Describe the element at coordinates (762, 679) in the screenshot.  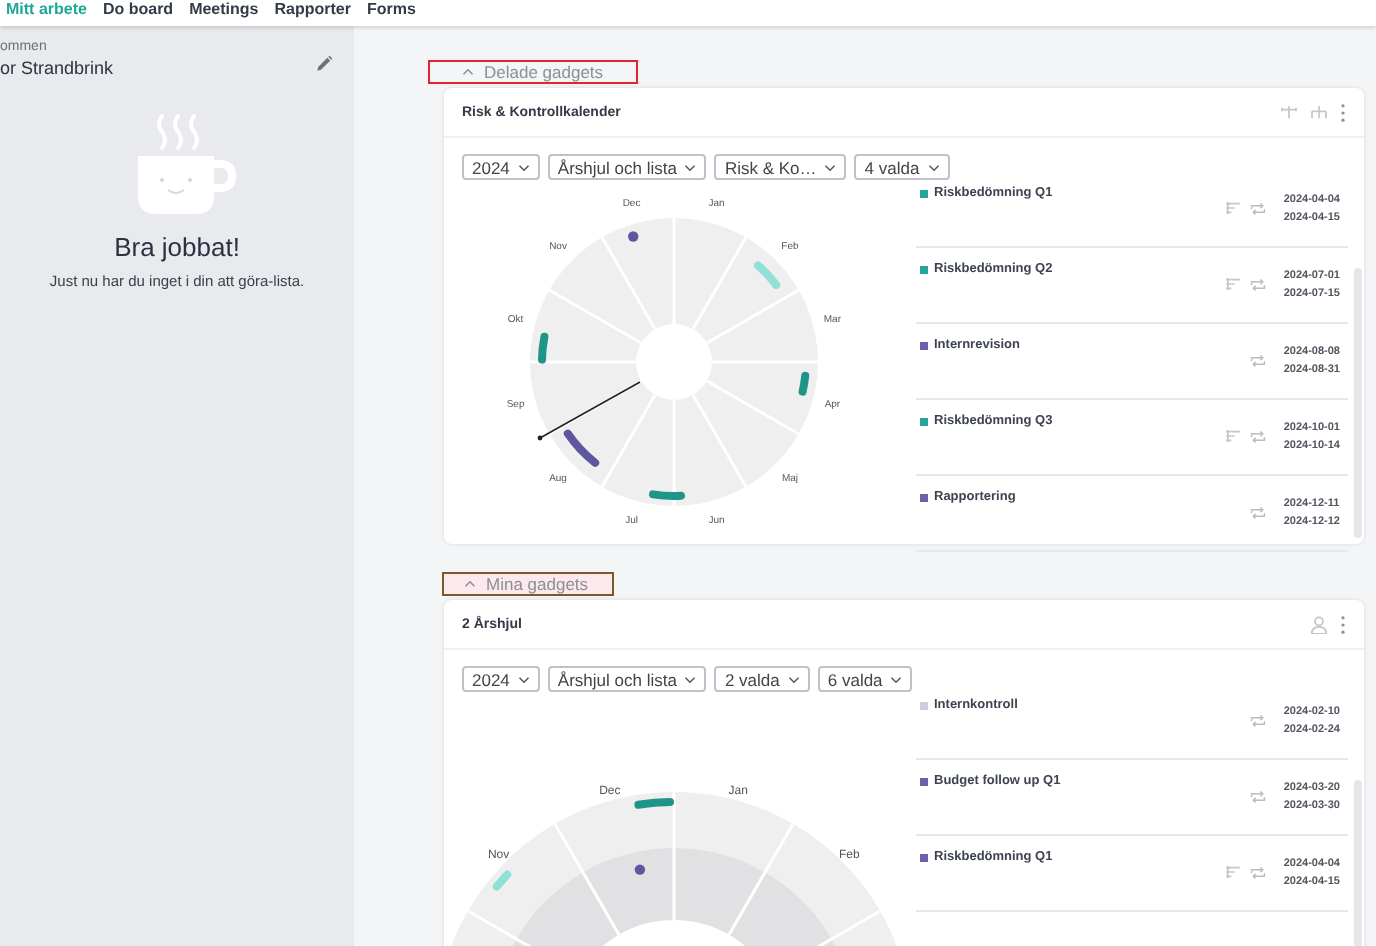
I see `filter-dropdown: 2 valda` at that location.